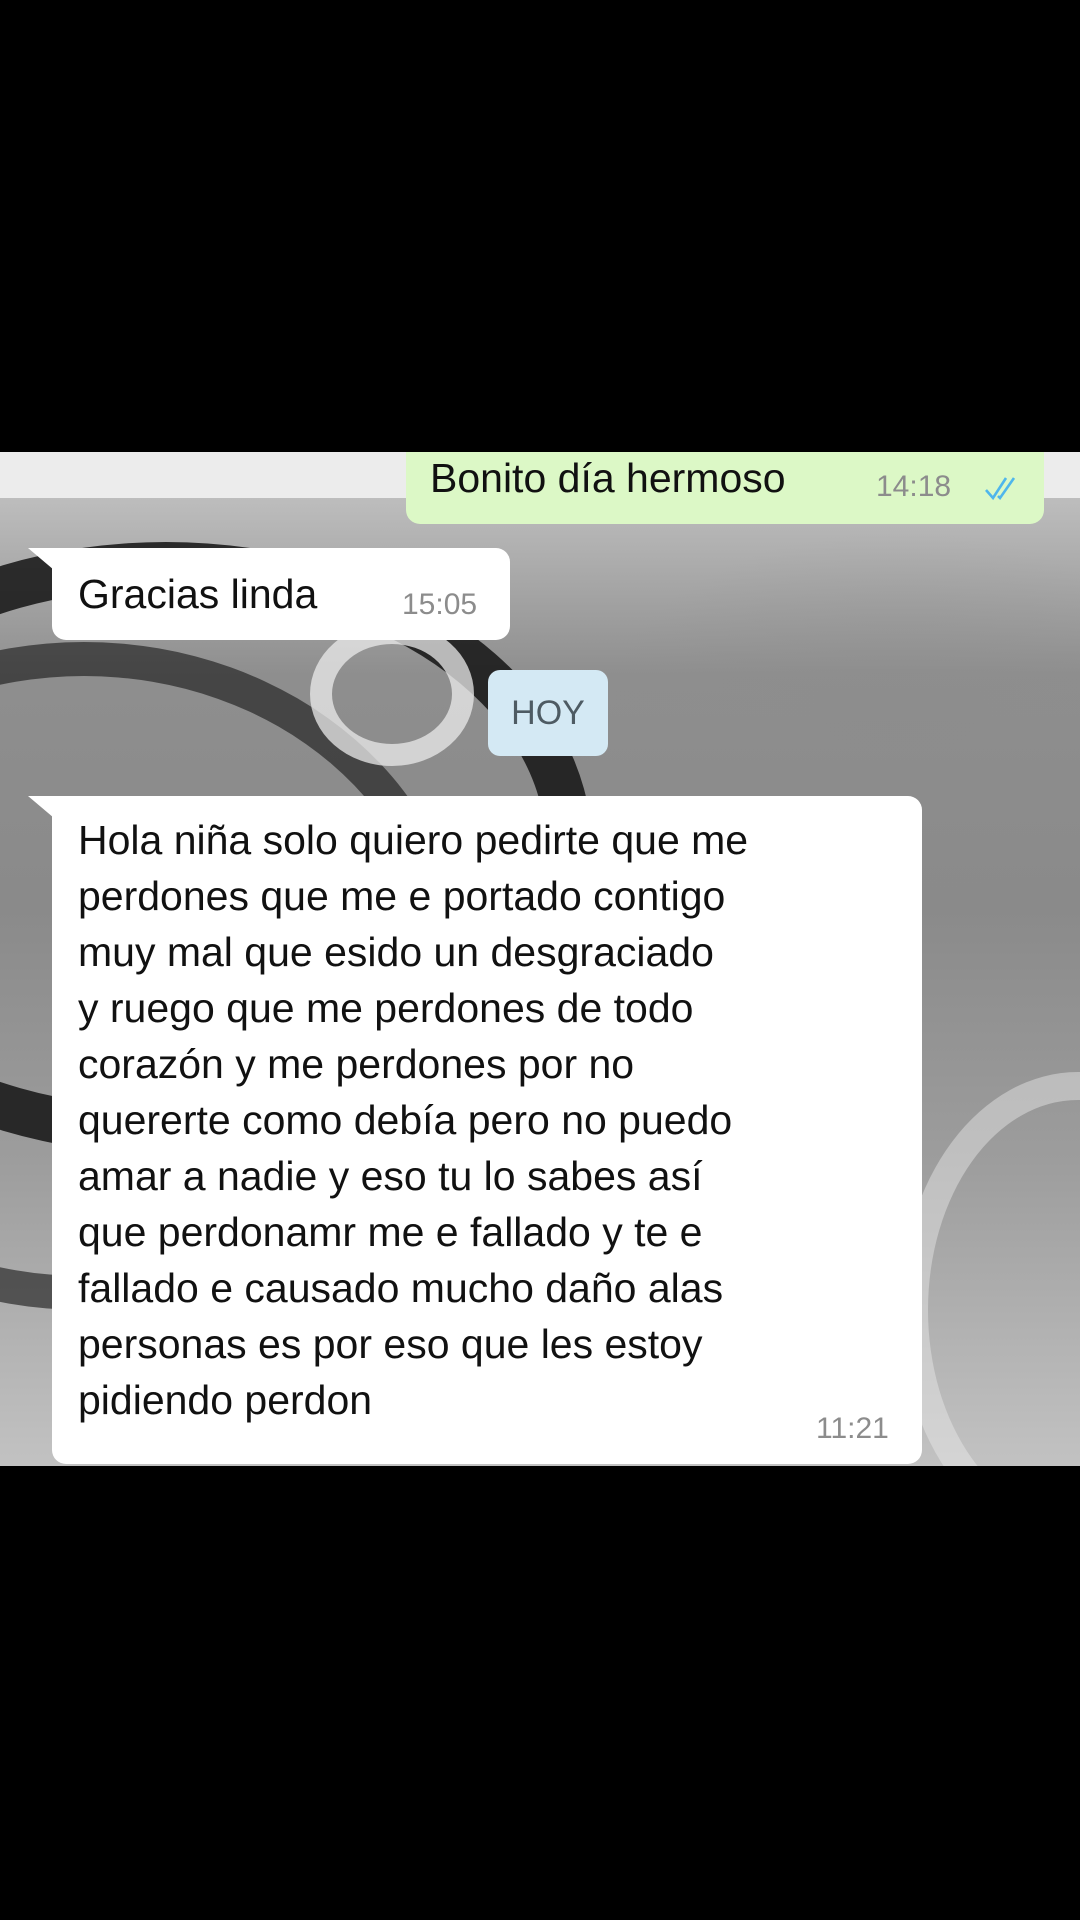 This screenshot has width=1080, height=1920. I want to click on outgoing-message-text: Bonito día hermoso, so click(608, 478).